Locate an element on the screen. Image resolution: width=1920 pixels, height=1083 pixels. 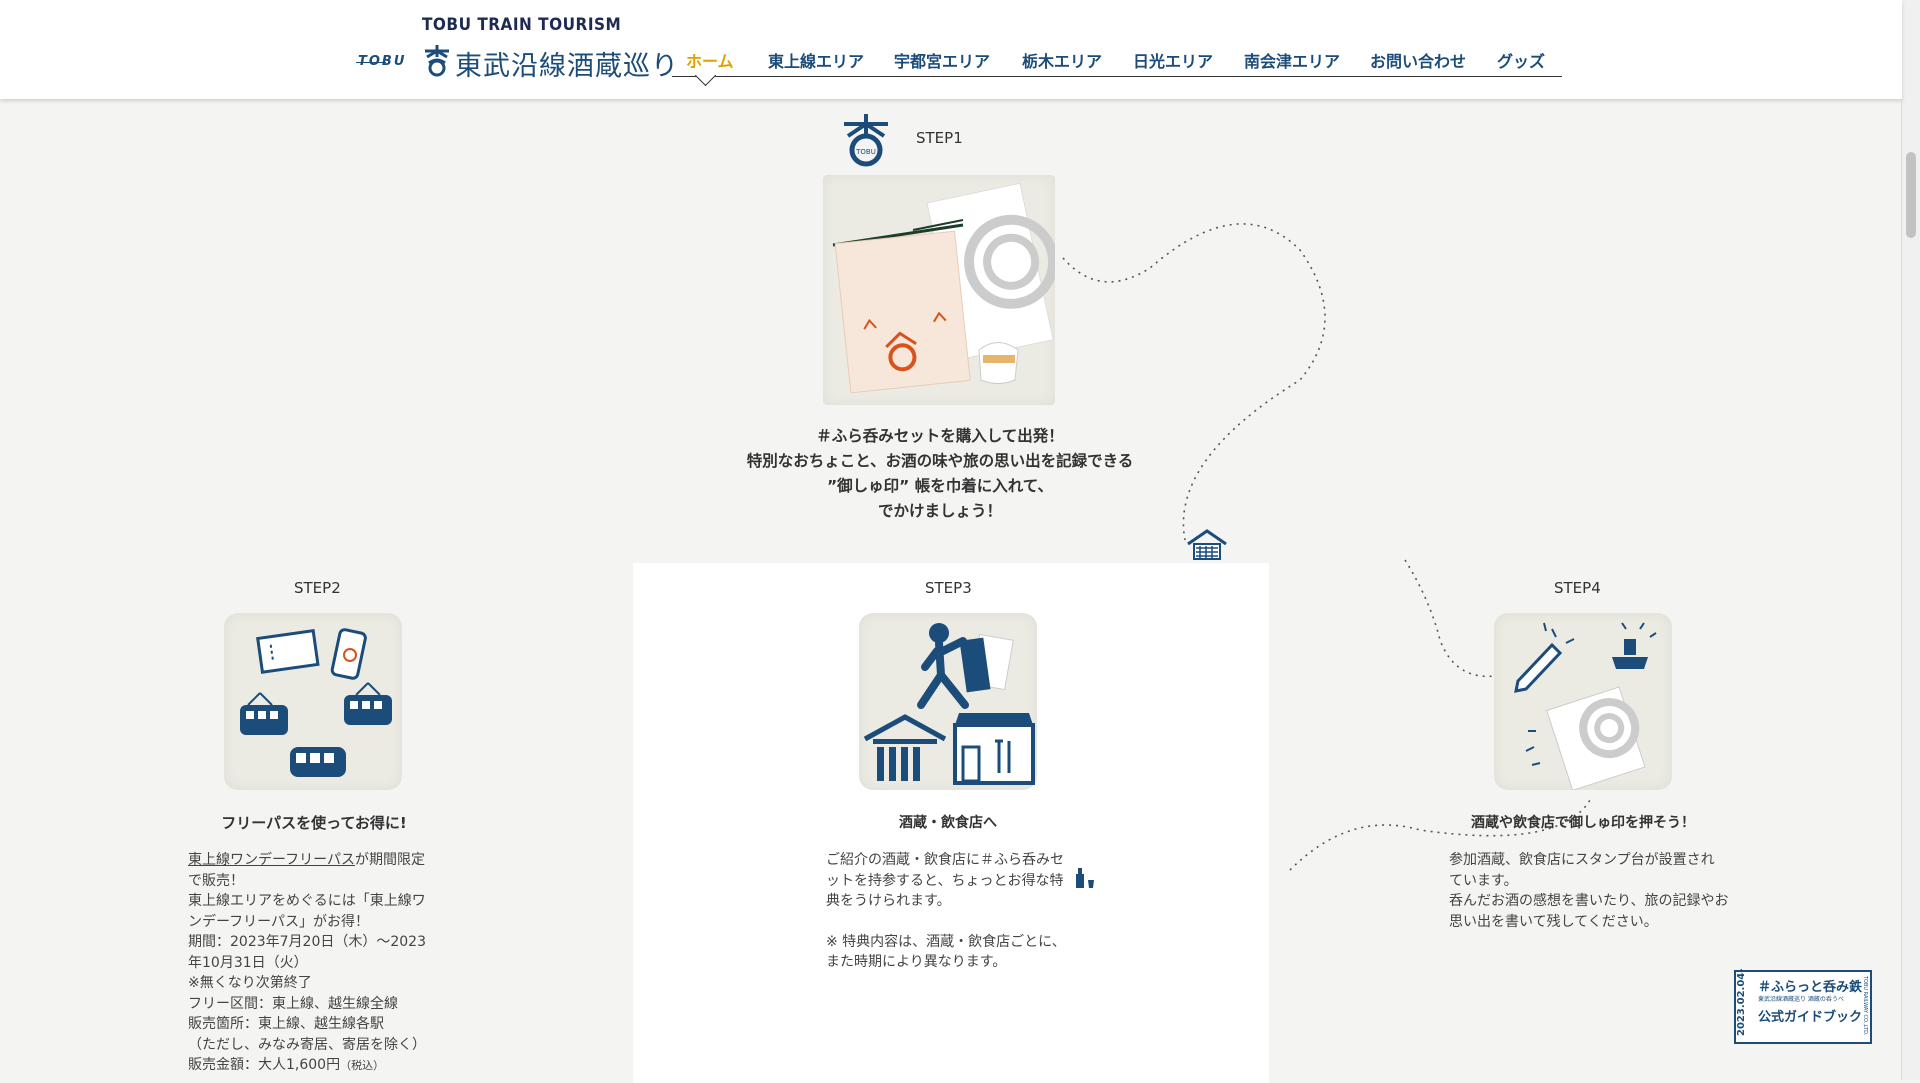
step3-image is located at coordinates (948, 701).